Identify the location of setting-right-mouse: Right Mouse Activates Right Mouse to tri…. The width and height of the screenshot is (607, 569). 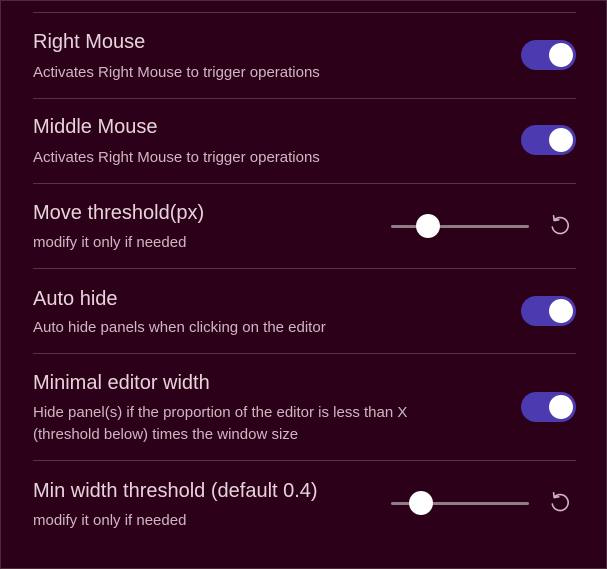
(304, 56).